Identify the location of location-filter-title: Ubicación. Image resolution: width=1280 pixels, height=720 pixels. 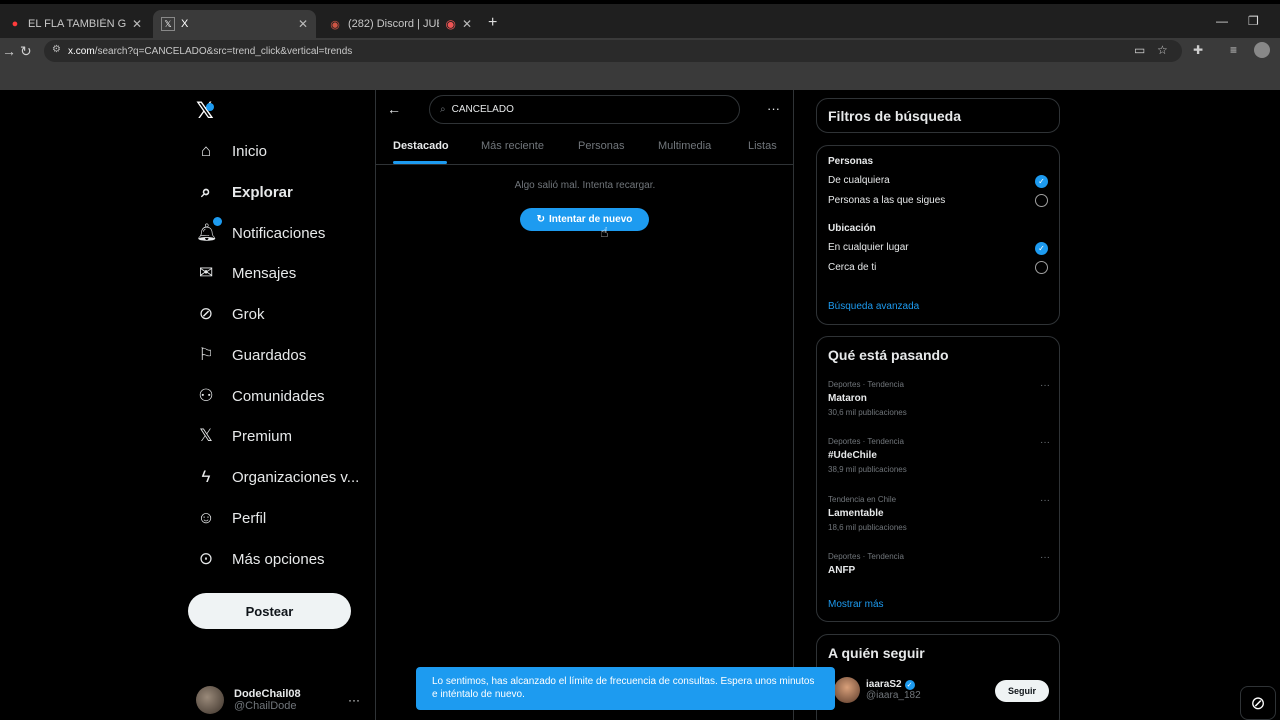
(852, 228).